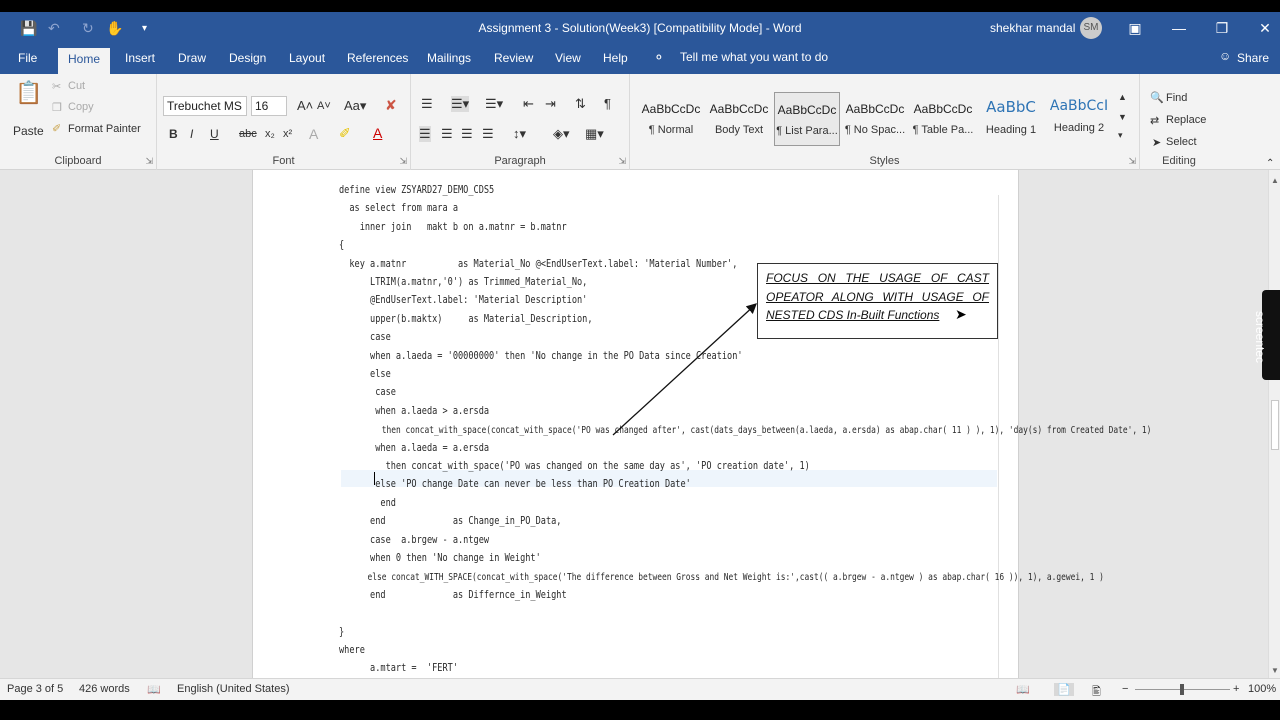 This screenshot has width=1280, height=720. I want to click on subscript-icon: x₂, so click(270, 134).